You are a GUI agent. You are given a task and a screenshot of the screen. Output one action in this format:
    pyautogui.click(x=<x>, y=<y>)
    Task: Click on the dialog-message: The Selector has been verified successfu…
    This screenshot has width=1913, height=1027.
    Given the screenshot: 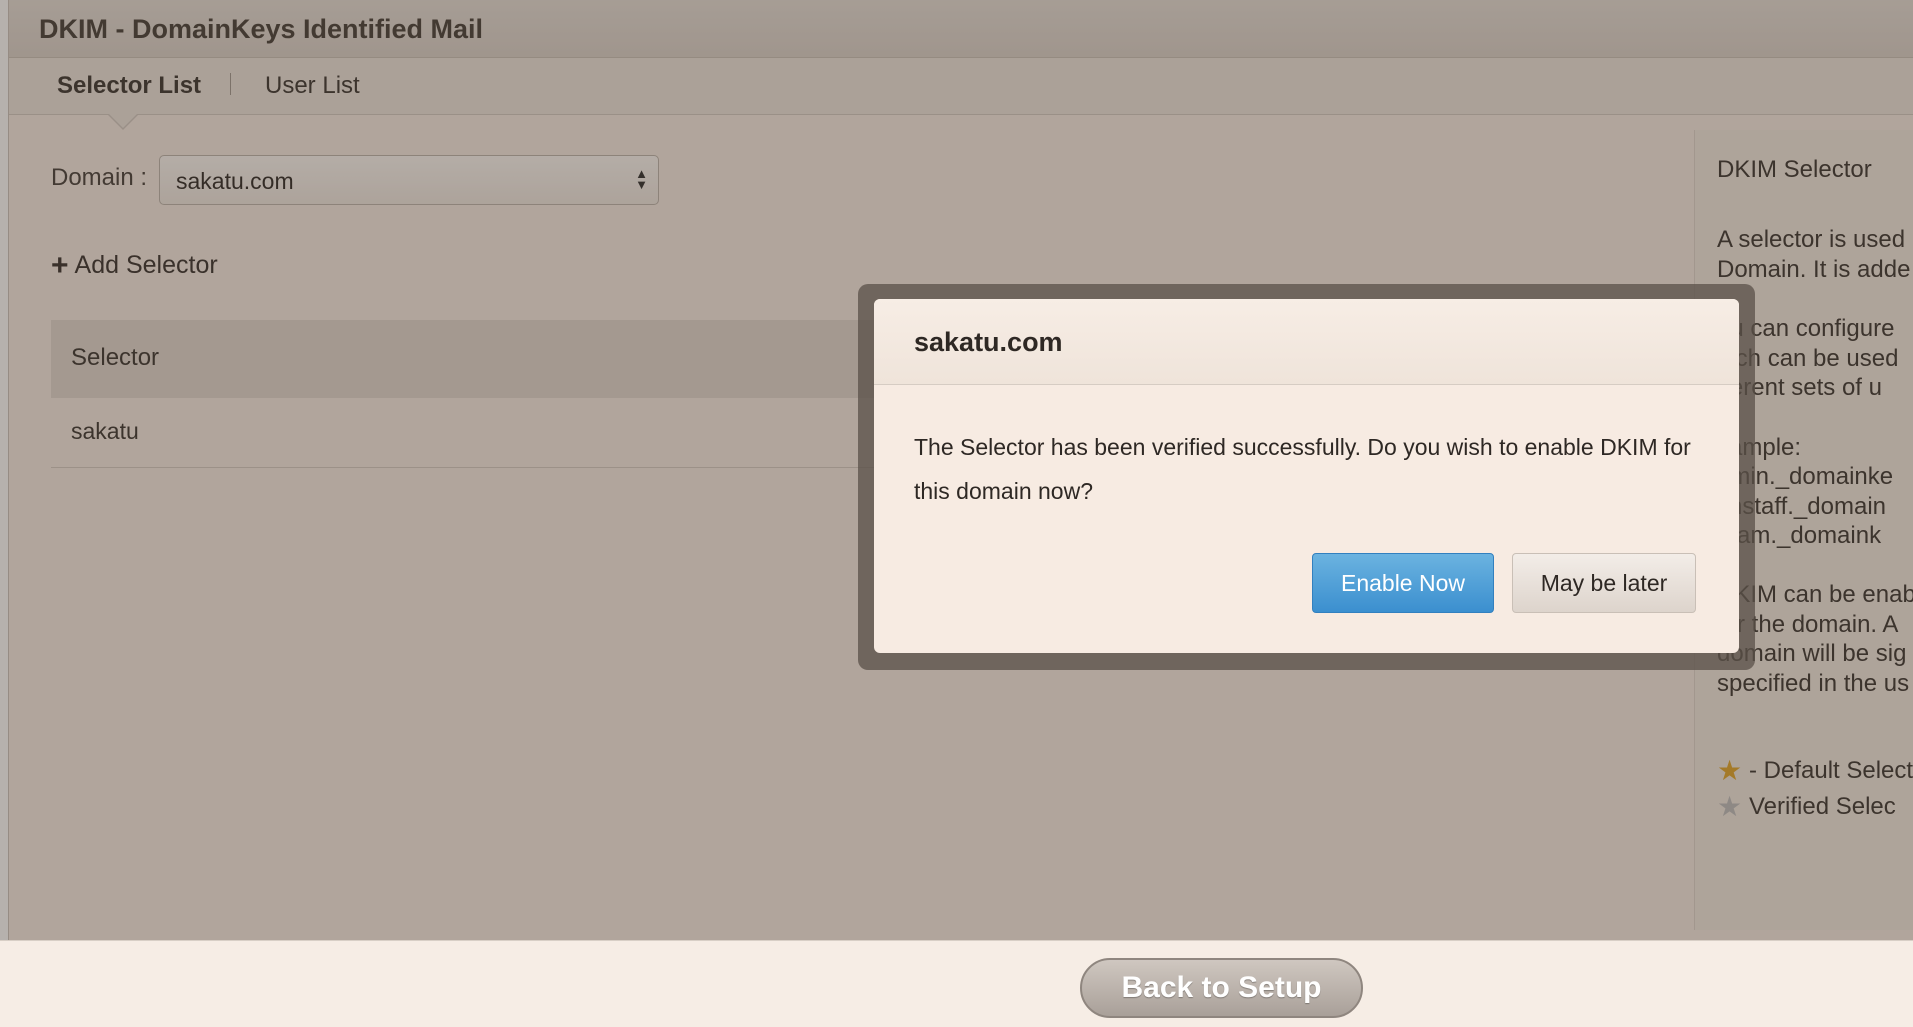 What is the action you would take?
    pyautogui.click(x=1302, y=469)
    